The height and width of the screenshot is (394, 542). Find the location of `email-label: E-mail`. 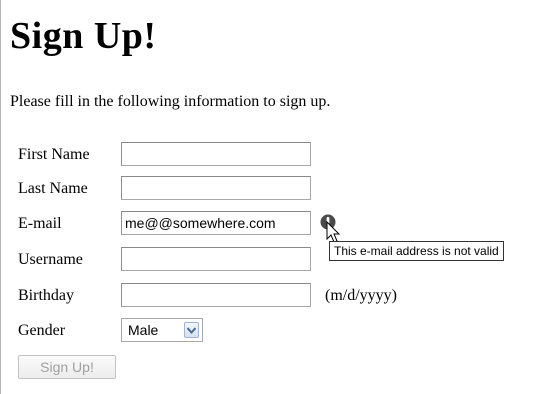

email-label: E-mail is located at coordinates (40, 223).